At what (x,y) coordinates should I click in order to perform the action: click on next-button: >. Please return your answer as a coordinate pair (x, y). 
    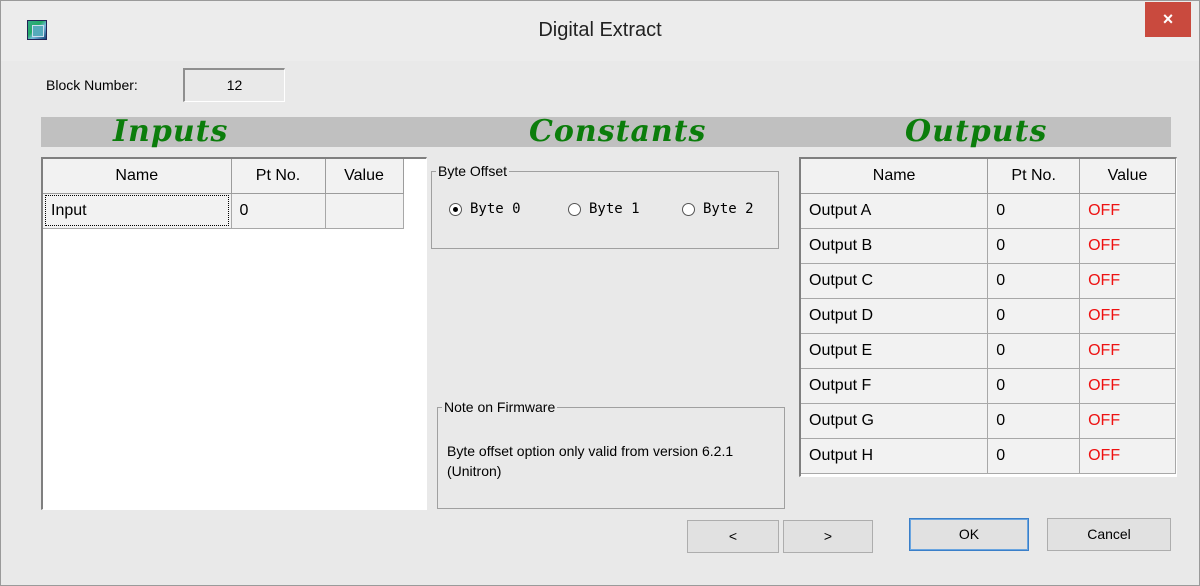
    Looking at the image, I should click on (828, 536).